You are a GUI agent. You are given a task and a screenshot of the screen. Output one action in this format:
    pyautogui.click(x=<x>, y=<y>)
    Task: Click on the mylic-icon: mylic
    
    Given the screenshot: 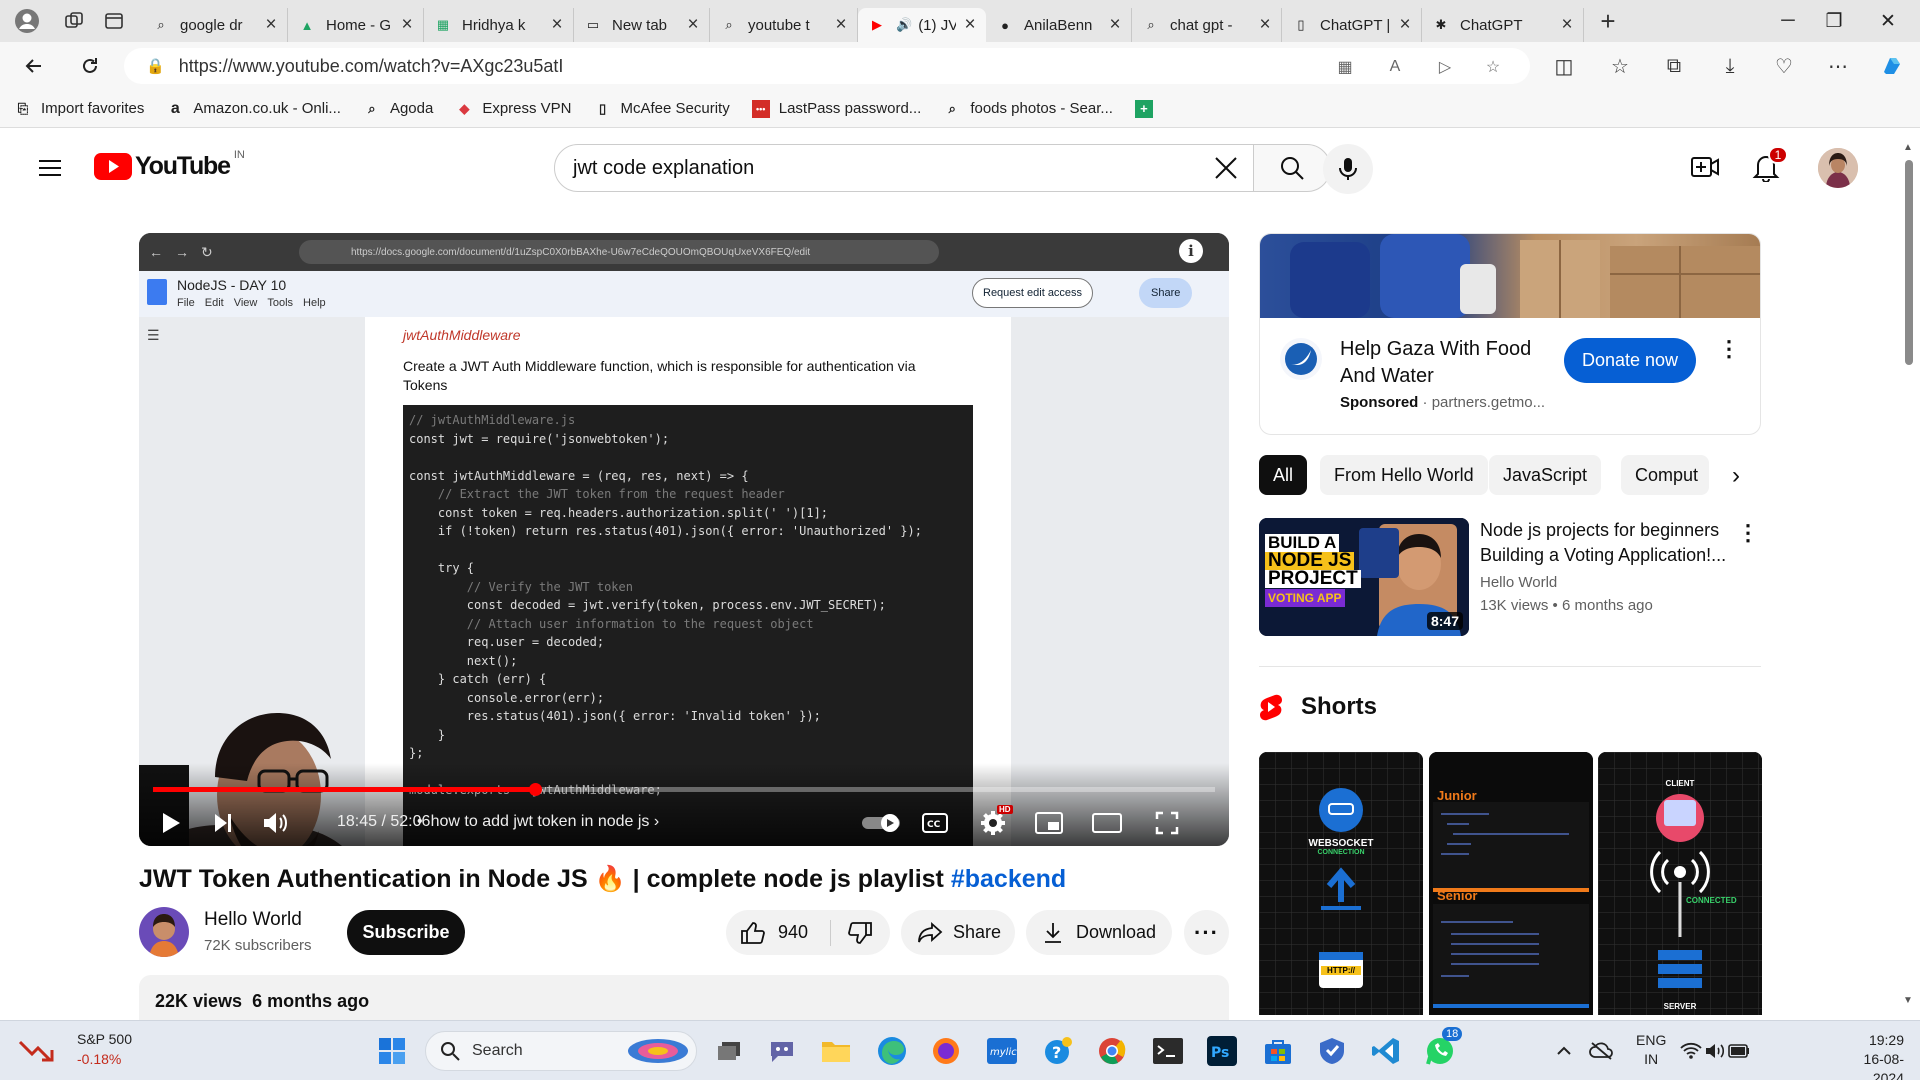 What is the action you would take?
    pyautogui.click(x=1002, y=1051)
    